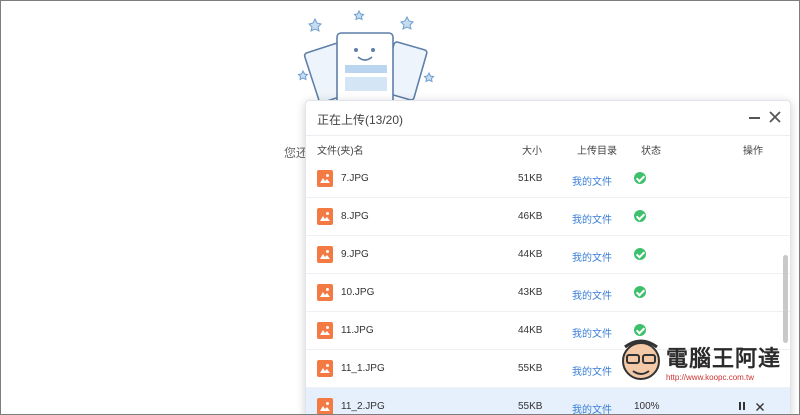 The width and height of the screenshot is (800, 415). What do you see at coordinates (357, 330) in the screenshot?
I see `file-name: 11.JPG` at bounding box center [357, 330].